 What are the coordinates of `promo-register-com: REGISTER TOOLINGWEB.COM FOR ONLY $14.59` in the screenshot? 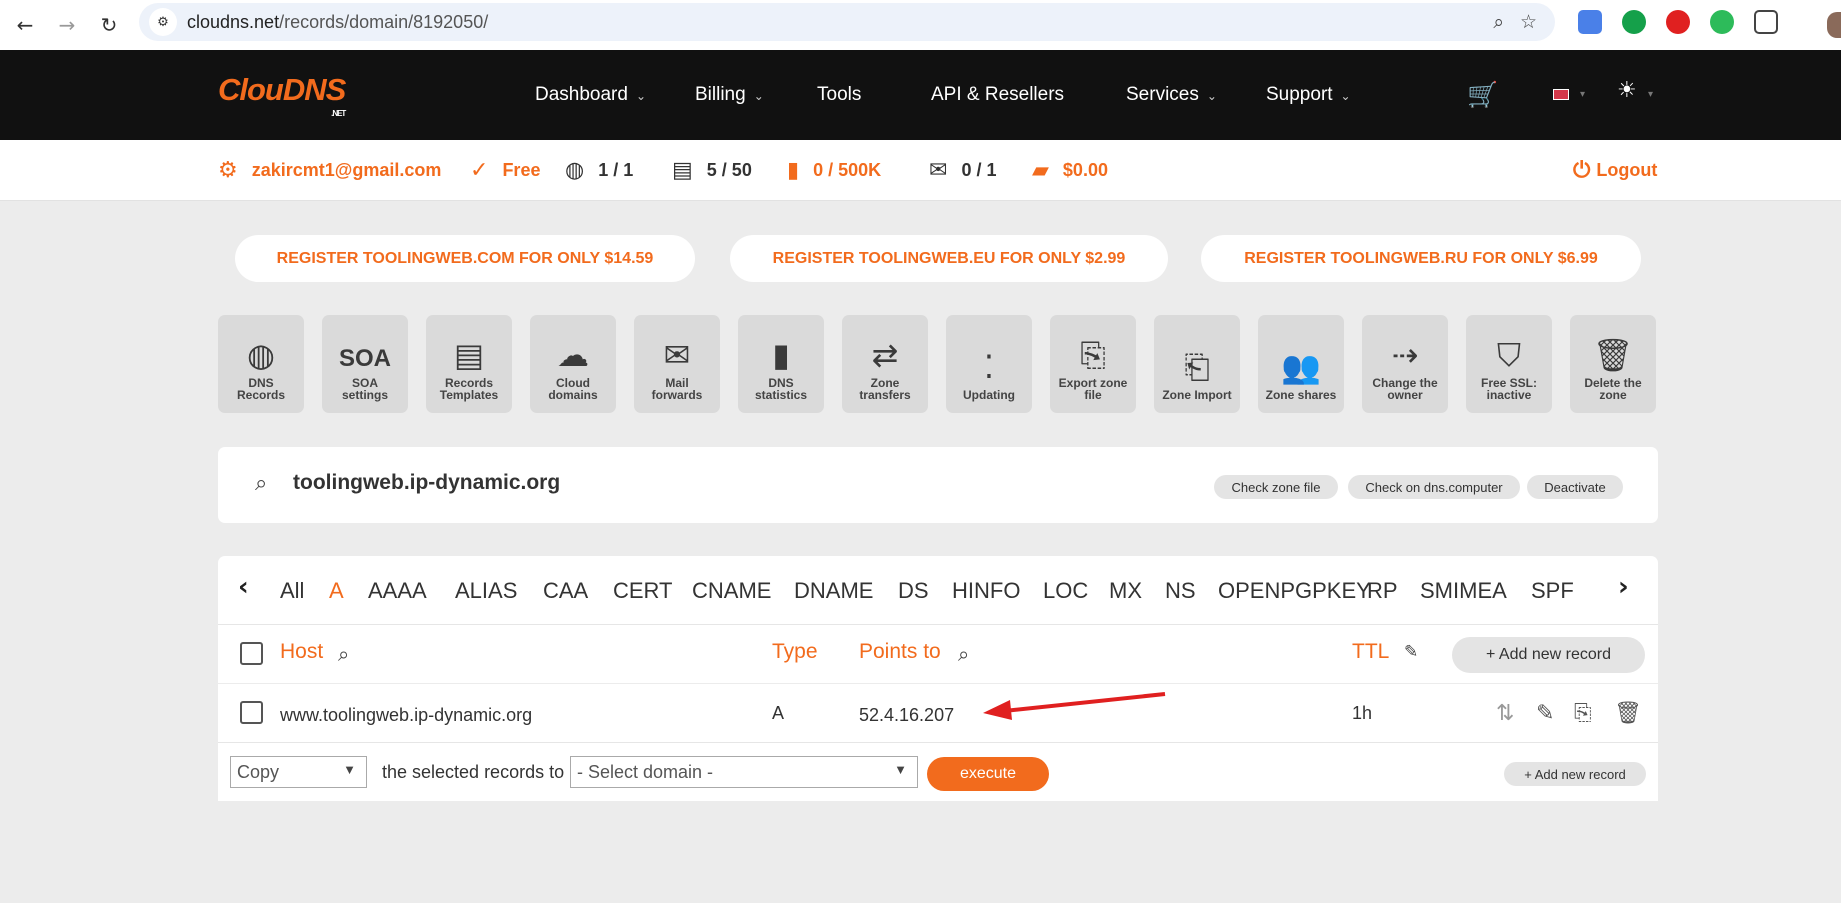 It's located at (465, 258).